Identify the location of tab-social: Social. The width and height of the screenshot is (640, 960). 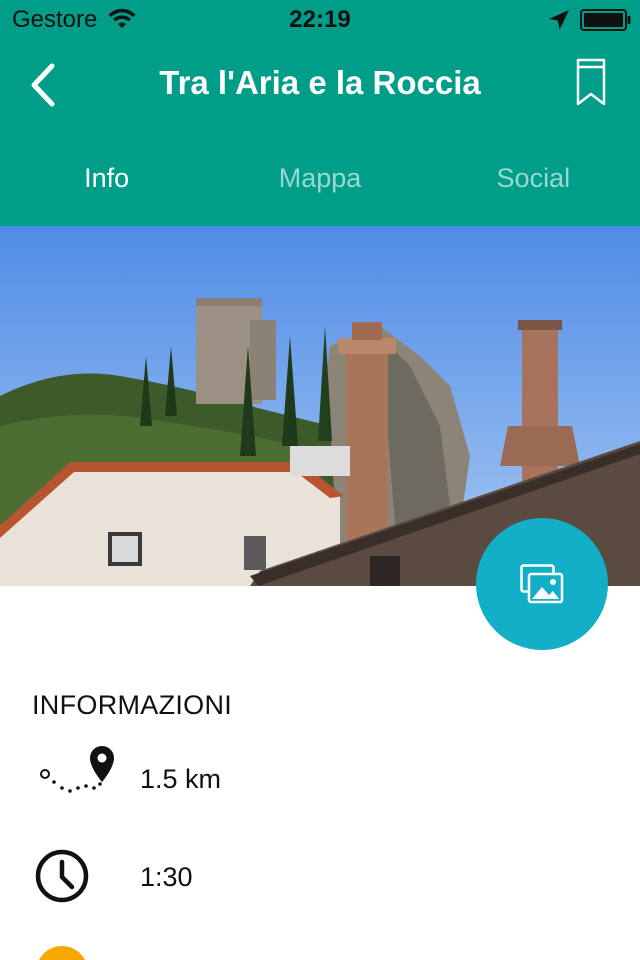
(533, 180).